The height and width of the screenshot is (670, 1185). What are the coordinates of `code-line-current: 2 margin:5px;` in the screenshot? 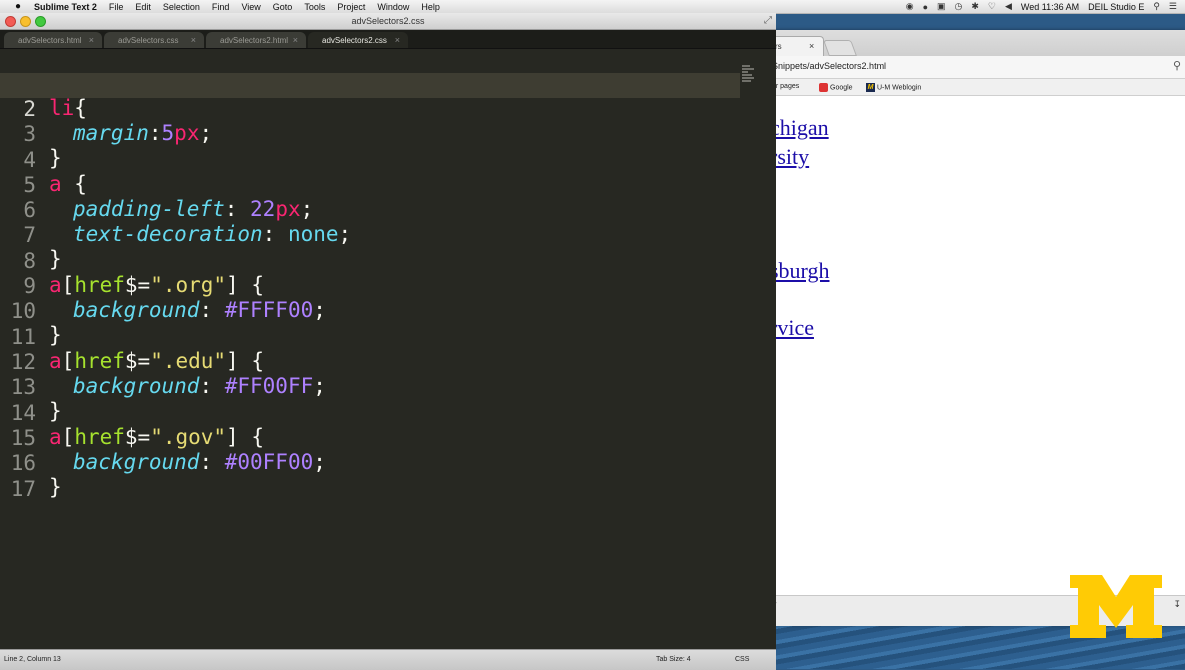 It's located at (370, 109).